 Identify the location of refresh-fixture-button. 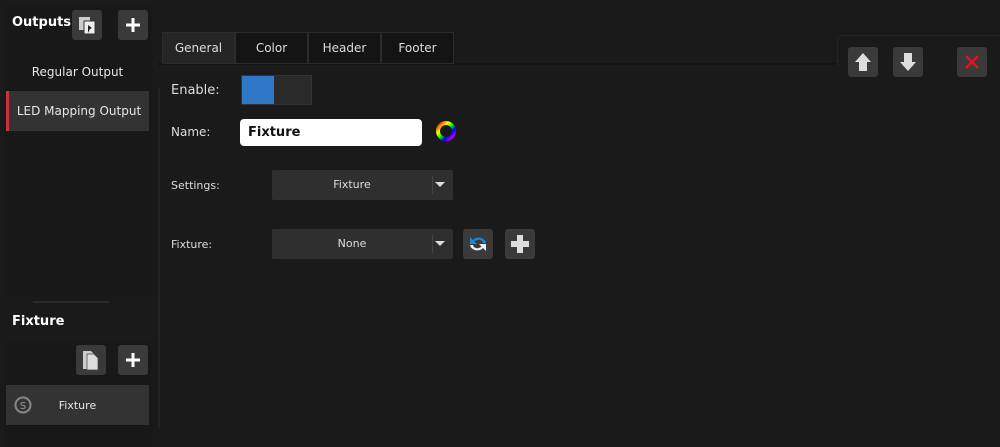
(478, 244).